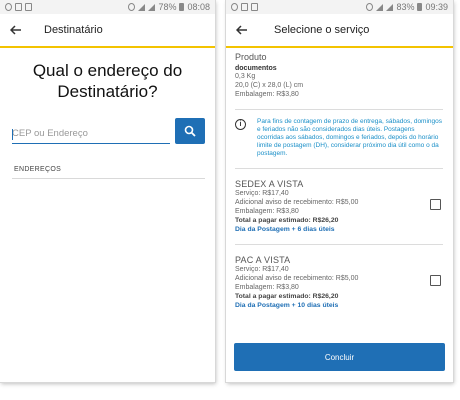 The height and width of the screenshot is (400, 460). I want to click on service-deadline: Dia da Postagem + 6 dias úteis, so click(285, 229).